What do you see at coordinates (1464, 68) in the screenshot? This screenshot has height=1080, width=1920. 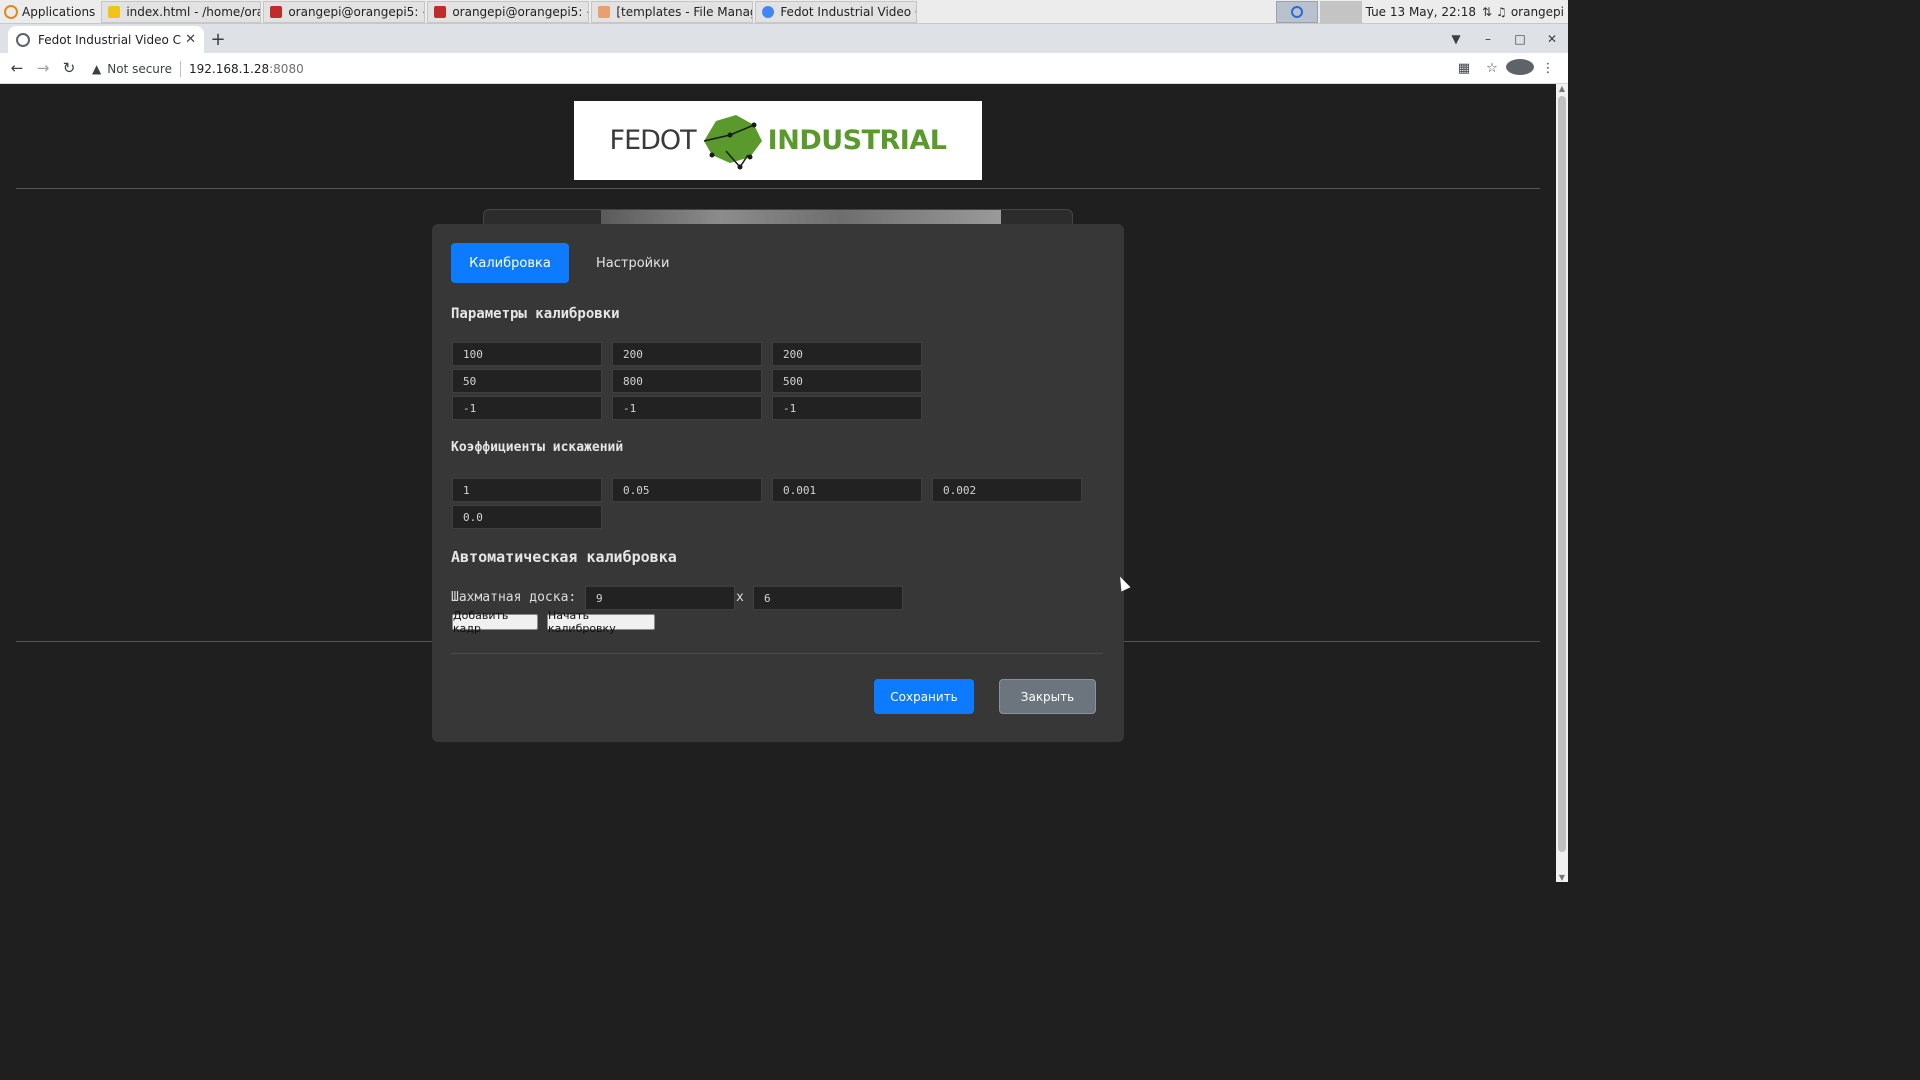 I see `translate-icon: ▦` at bounding box center [1464, 68].